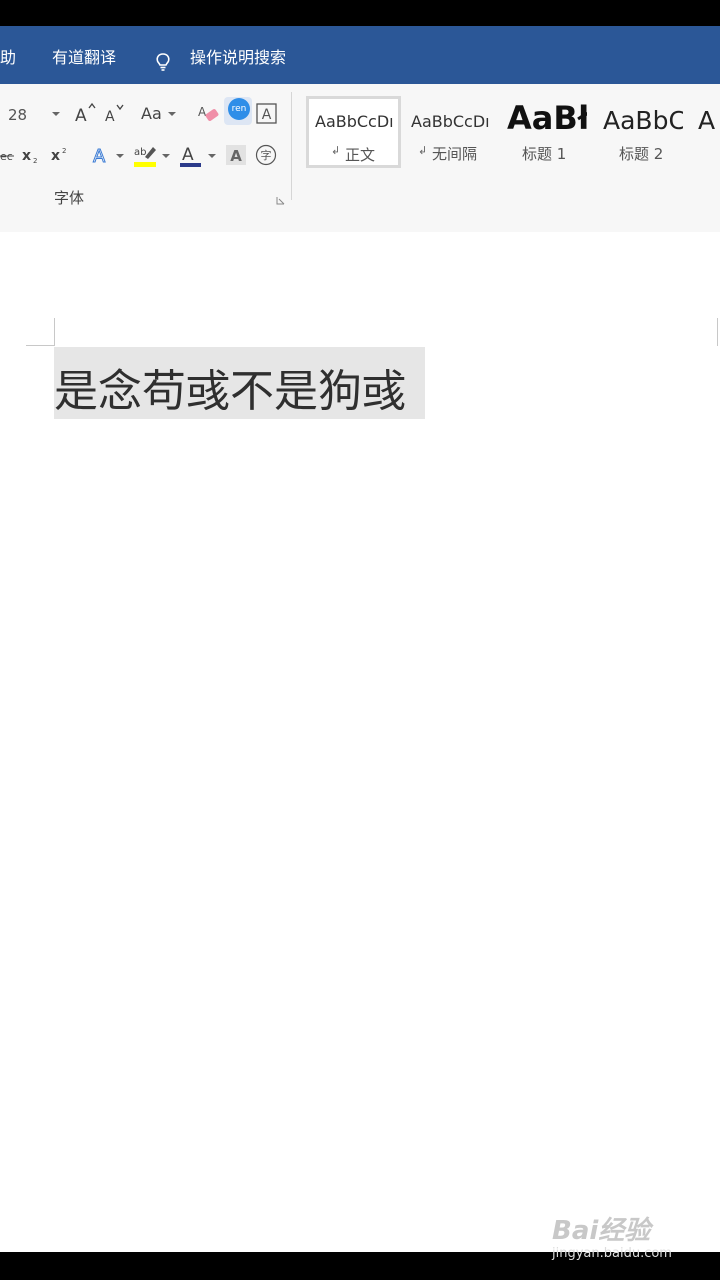 This screenshot has width=720, height=1280. What do you see at coordinates (643, 120) in the screenshot?
I see `style-heading-2-preview: AaBbC` at bounding box center [643, 120].